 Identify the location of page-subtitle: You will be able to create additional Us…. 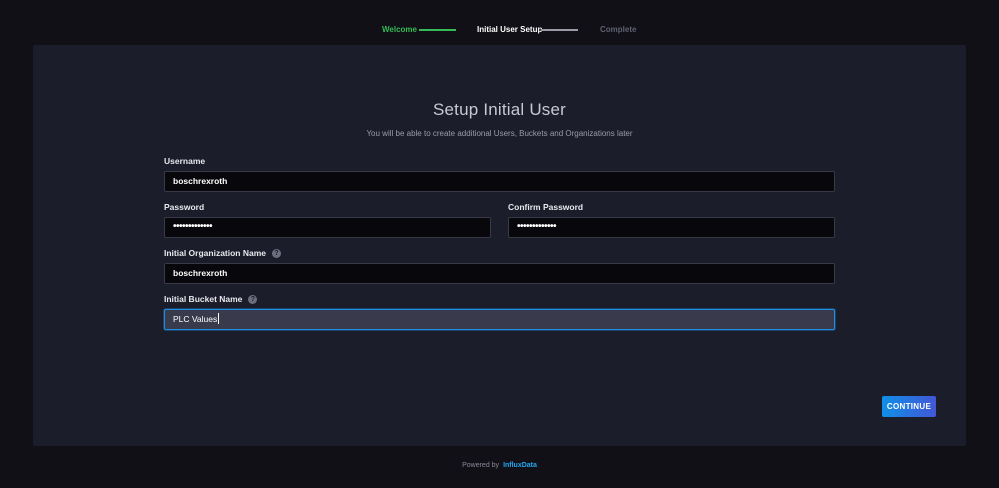
(499, 133).